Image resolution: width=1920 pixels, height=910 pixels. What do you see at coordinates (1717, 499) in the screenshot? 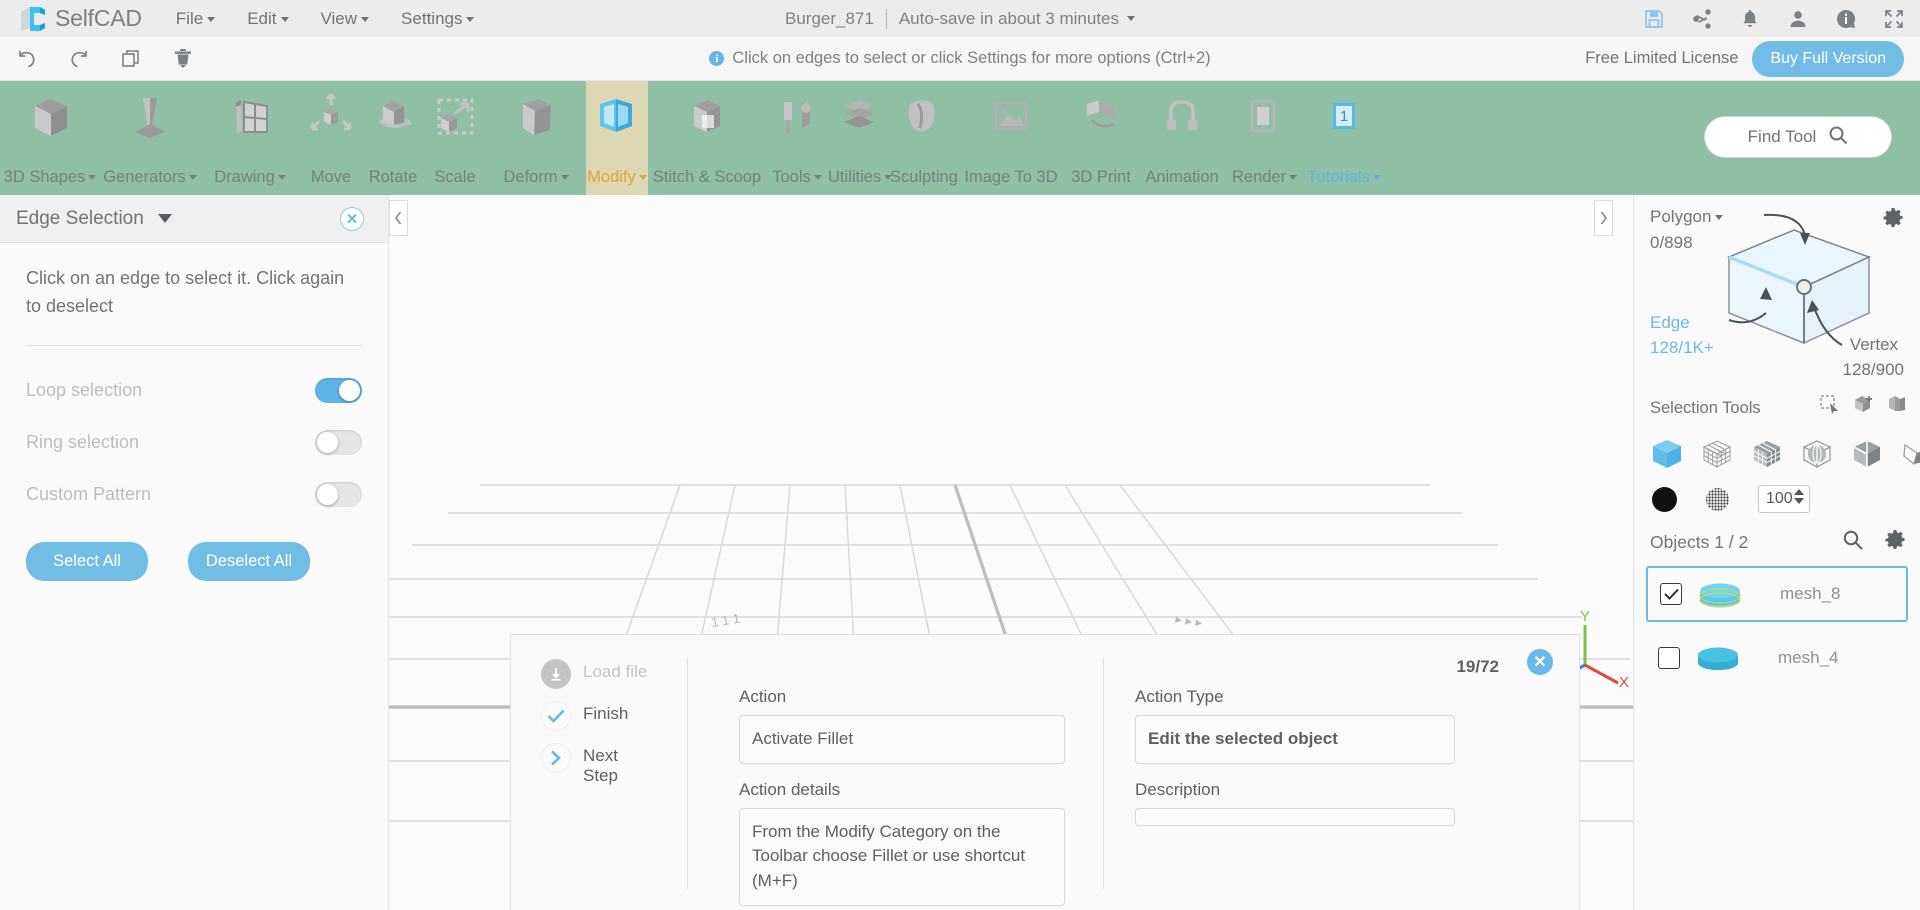
I see `halftone-sphere-icon` at bounding box center [1717, 499].